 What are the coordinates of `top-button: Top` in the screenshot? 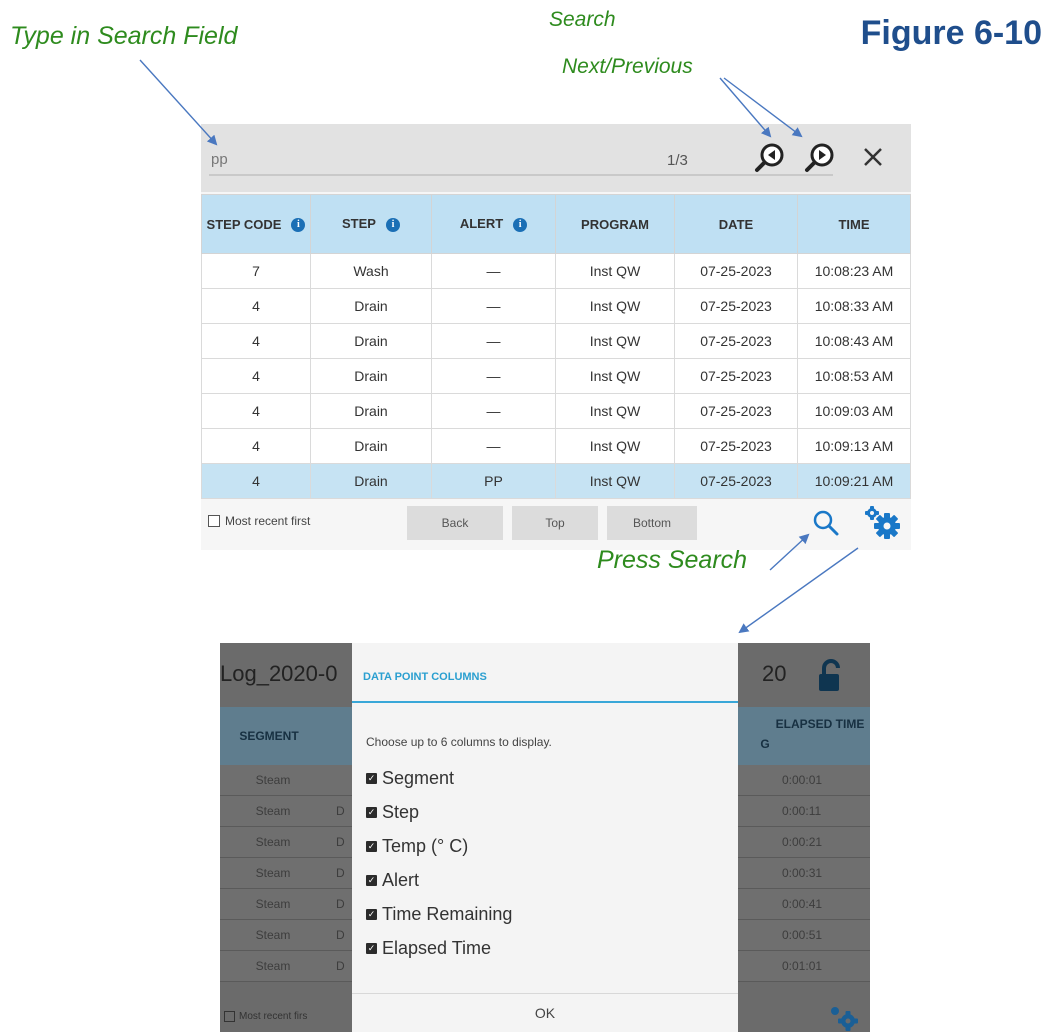 It's located at (555, 523).